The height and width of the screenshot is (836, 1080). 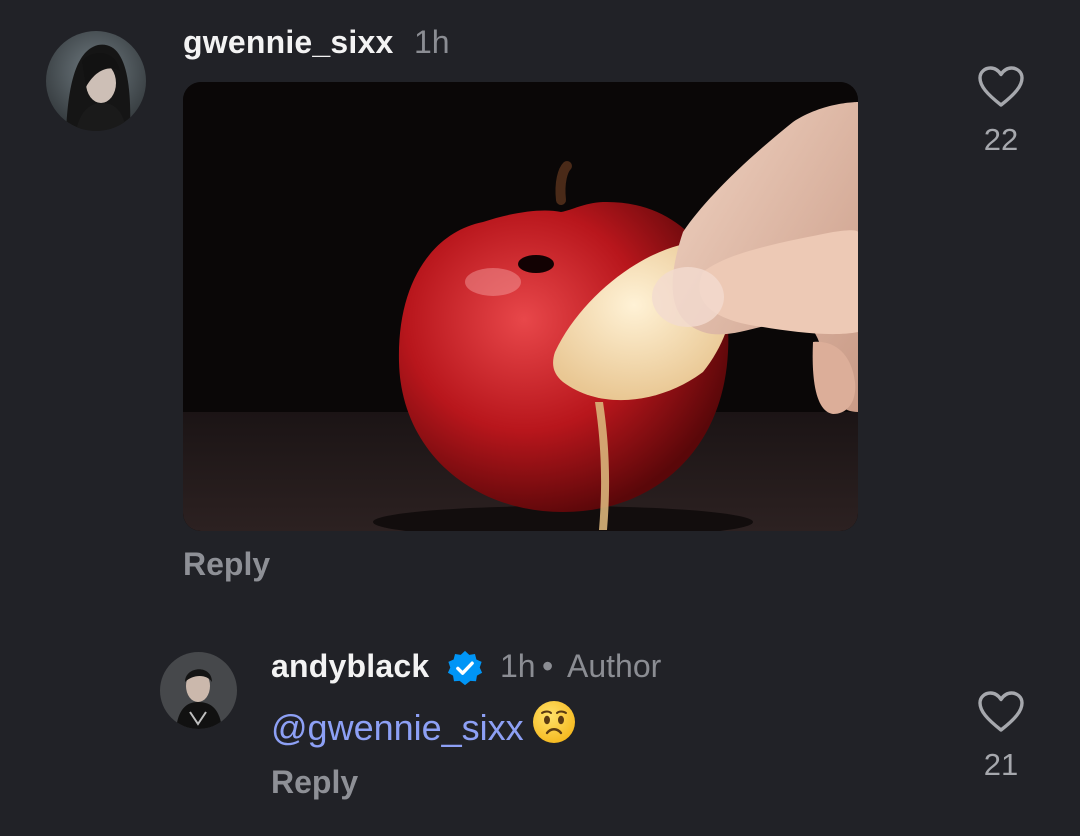 What do you see at coordinates (1001, 736) in the screenshot?
I see `like-button: 21` at bounding box center [1001, 736].